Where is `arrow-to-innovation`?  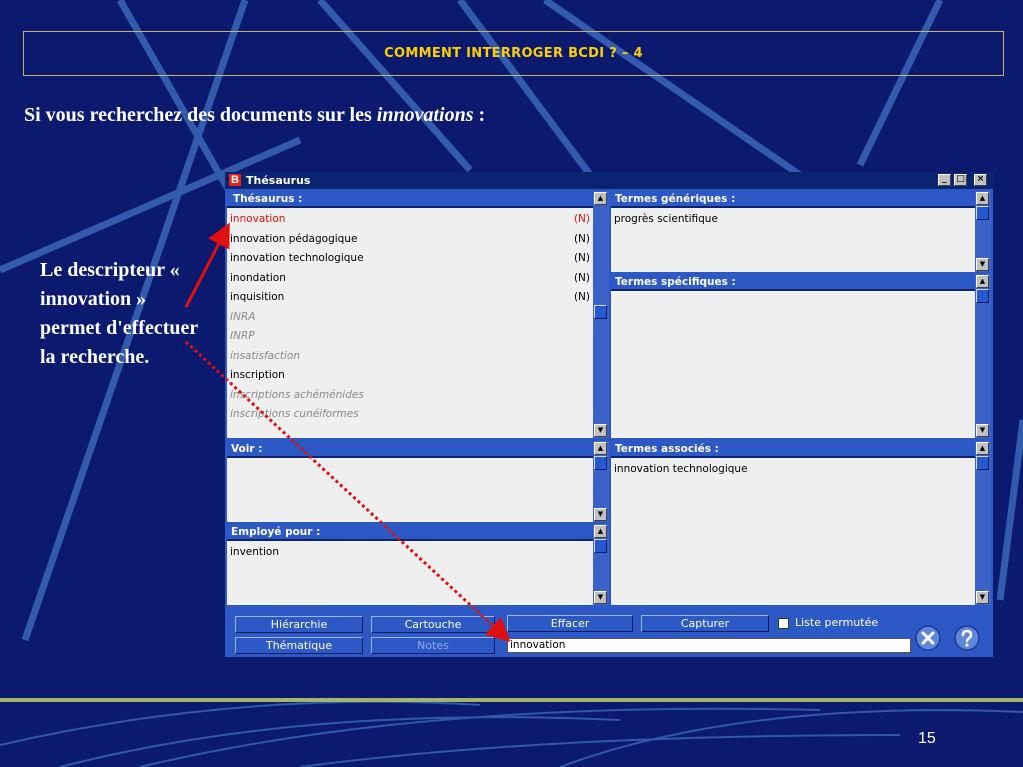
arrow-to-innovation is located at coordinates (207, 265).